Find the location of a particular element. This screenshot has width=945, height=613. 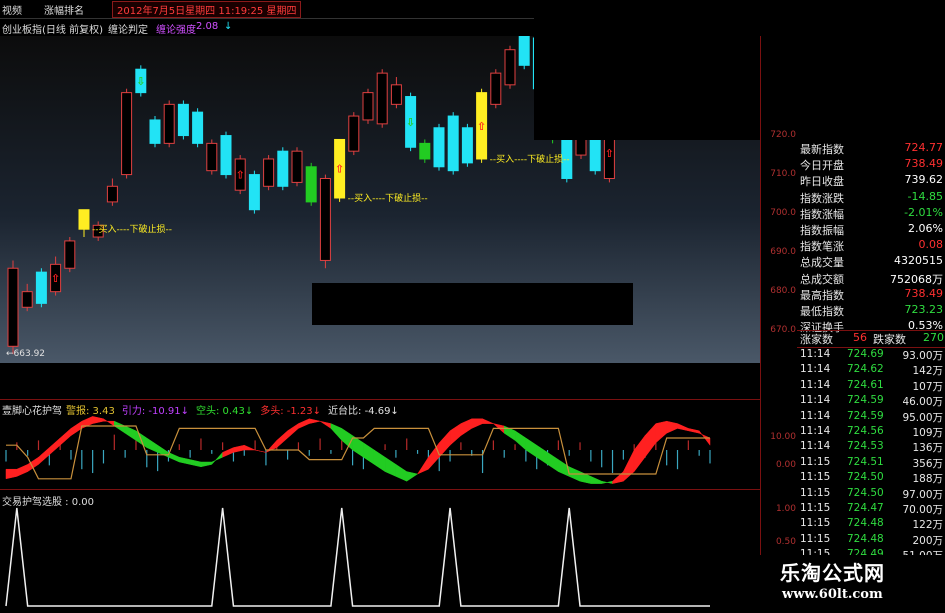

tick-price: 724.50 is located at coordinates (865, 492).